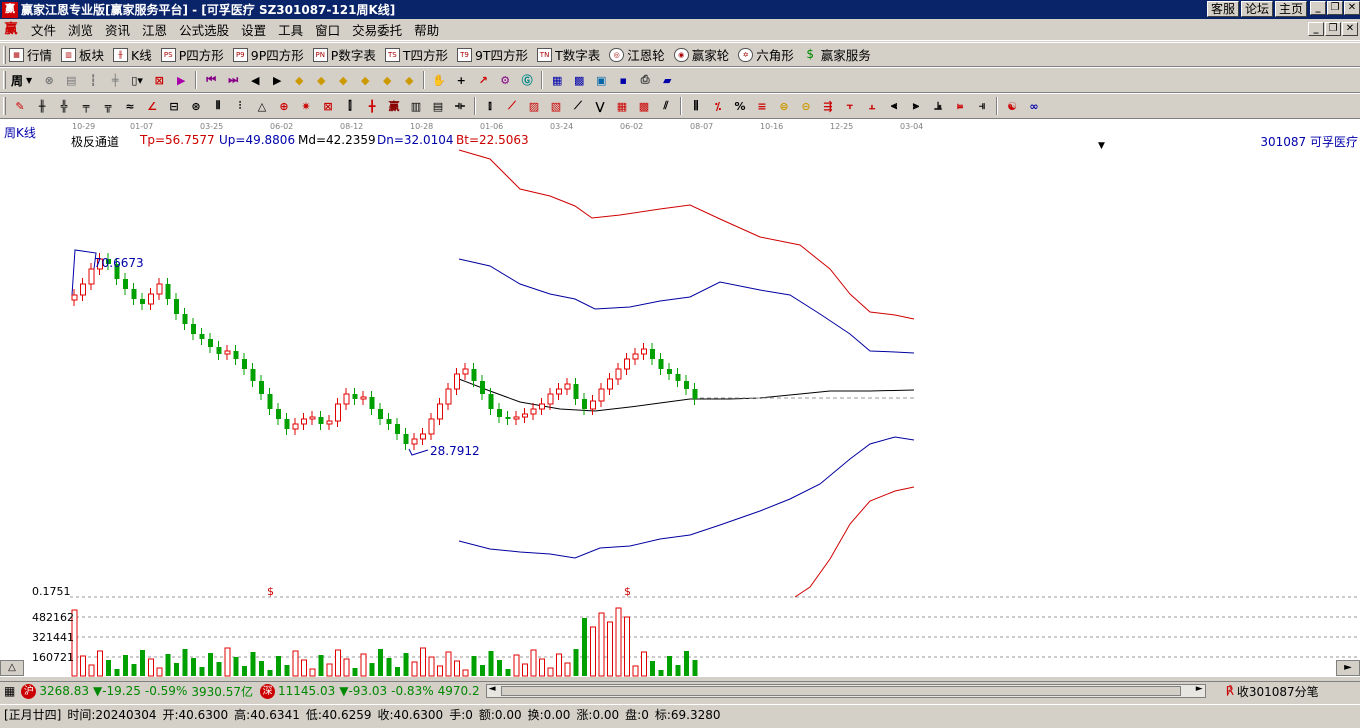 This screenshot has height=728, width=1360. I want to click on menu-tools: 工具, so click(290, 29).